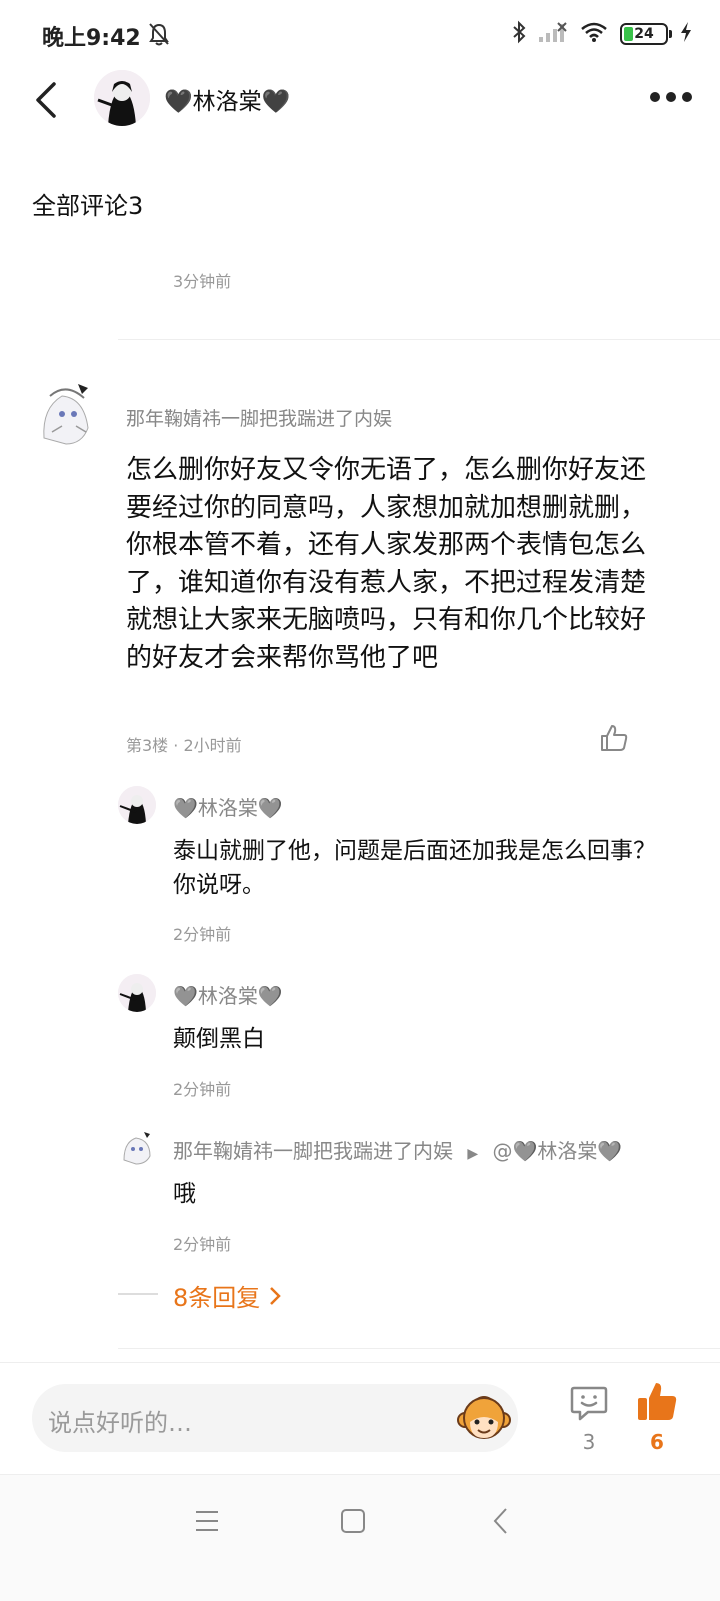 The image size is (720, 1601). I want to click on menu-nav-icon, so click(207, 1523).